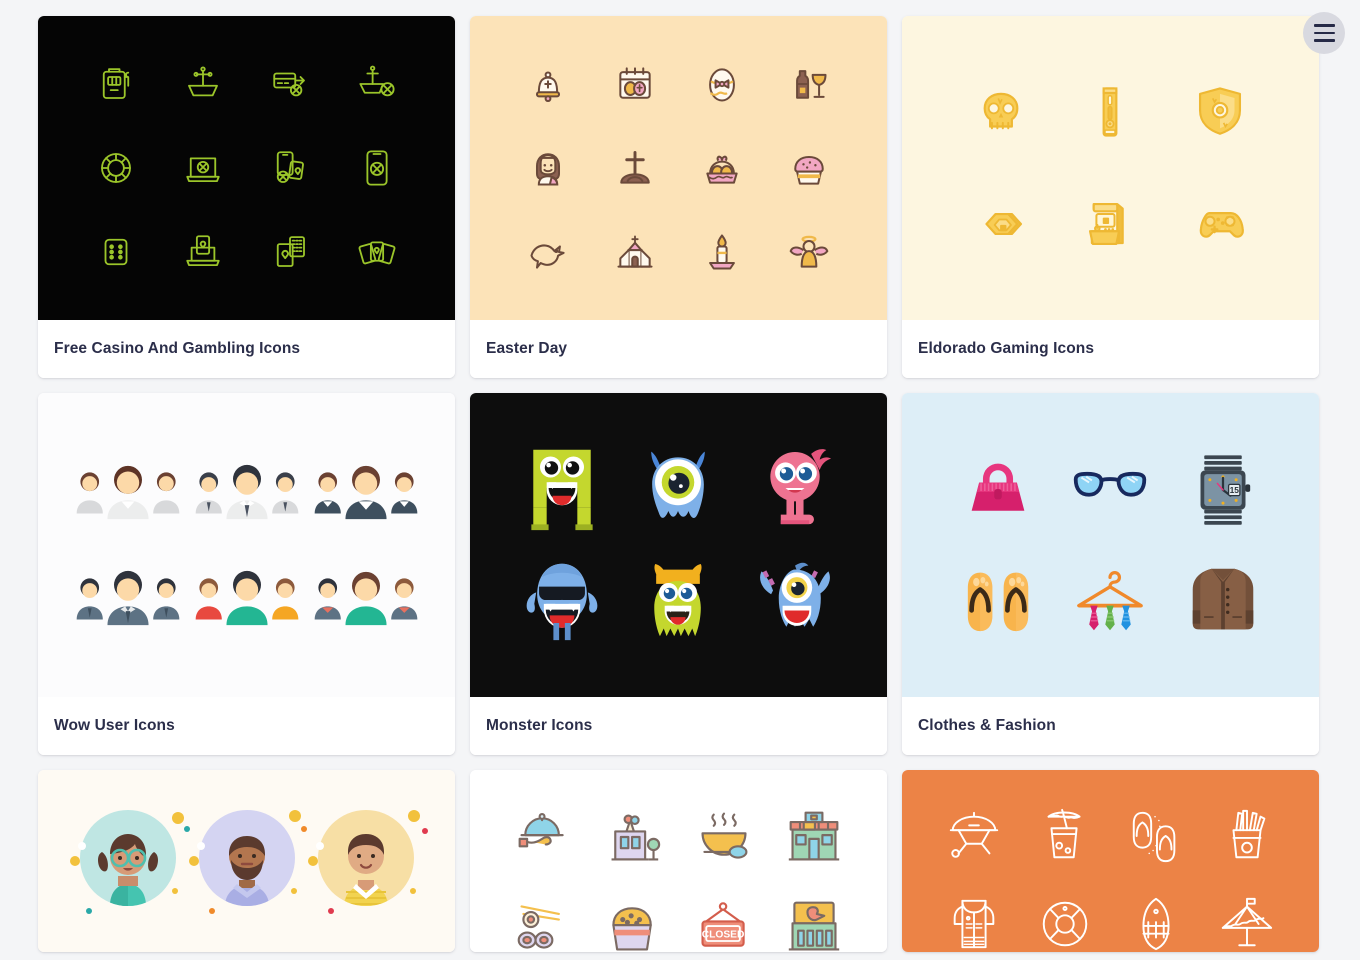 Image resolution: width=1360 pixels, height=960 pixels. Describe the element at coordinates (527, 348) in the screenshot. I see `card-title: Easter Day` at that location.